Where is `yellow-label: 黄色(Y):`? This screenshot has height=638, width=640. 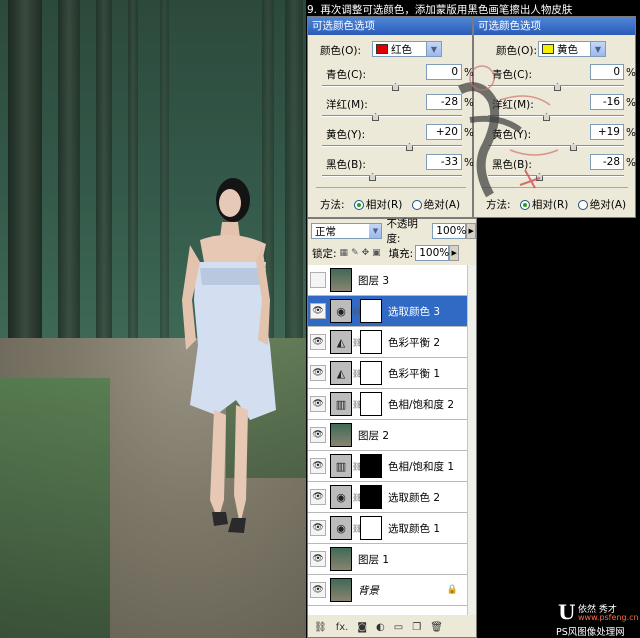 yellow-label: 黄色(Y): is located at coordinates (346, 135).